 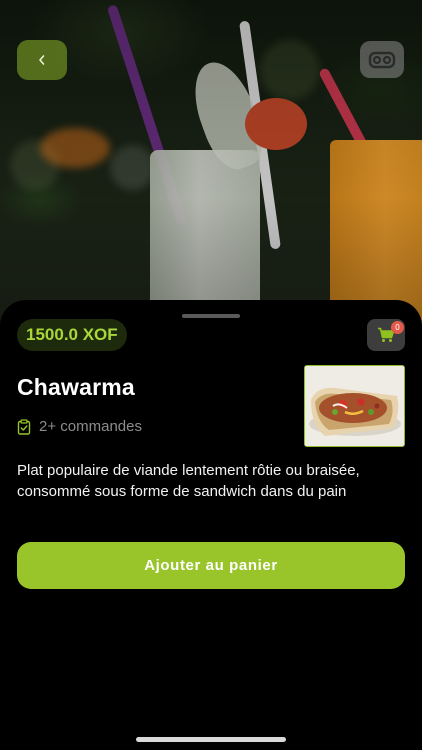 What do you see at coordinates (211, 565) in the screenshot?
I see `add-to-cart-button: Ajouter au panier` at bounding box center [211, 565].